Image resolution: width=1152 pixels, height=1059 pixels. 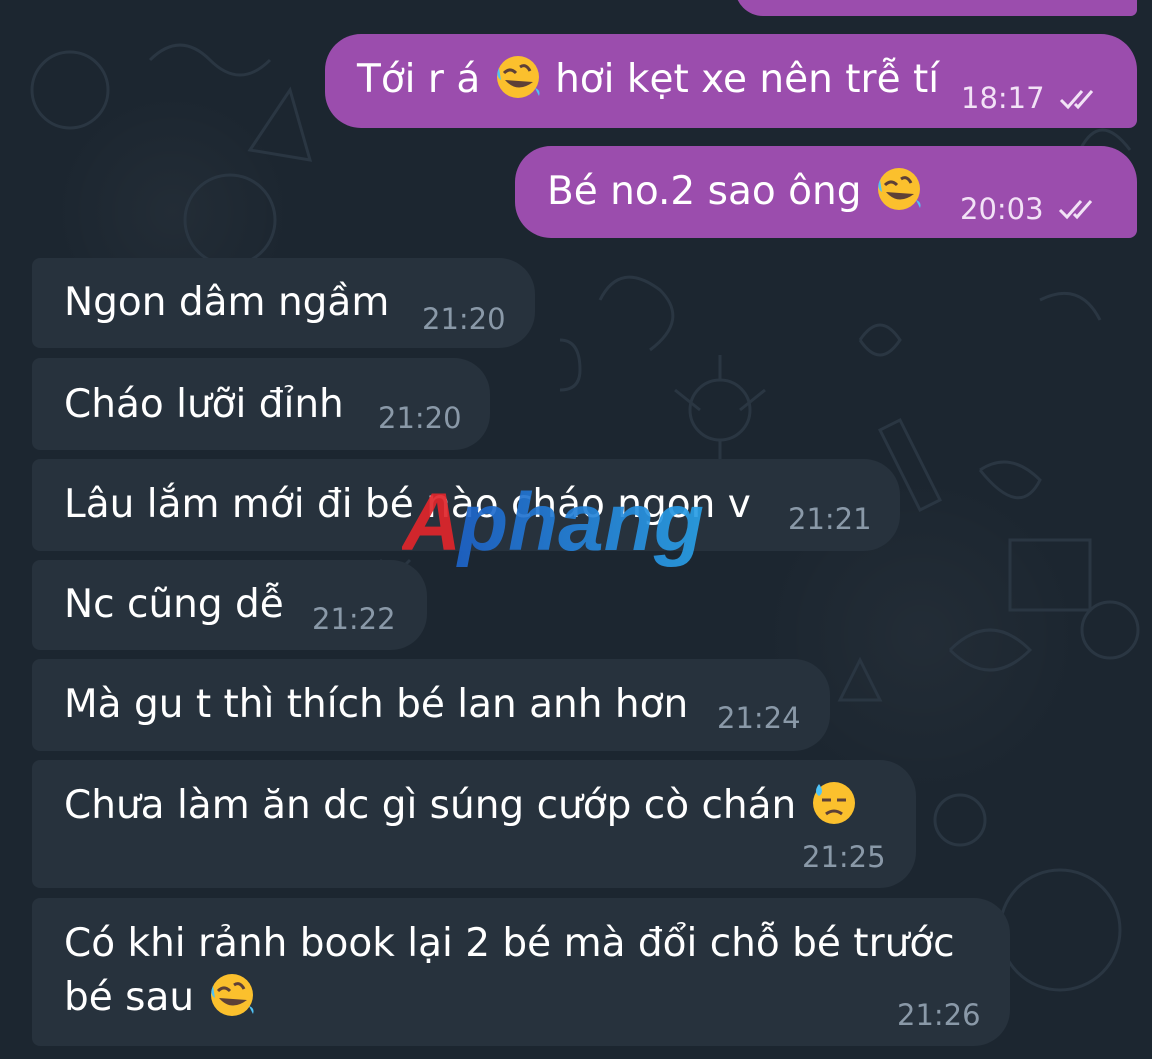 What do you see at coordinates (1002, 209) in the screenshot?
I see `message-time: 20:03` at bounding box center [1002, 209].